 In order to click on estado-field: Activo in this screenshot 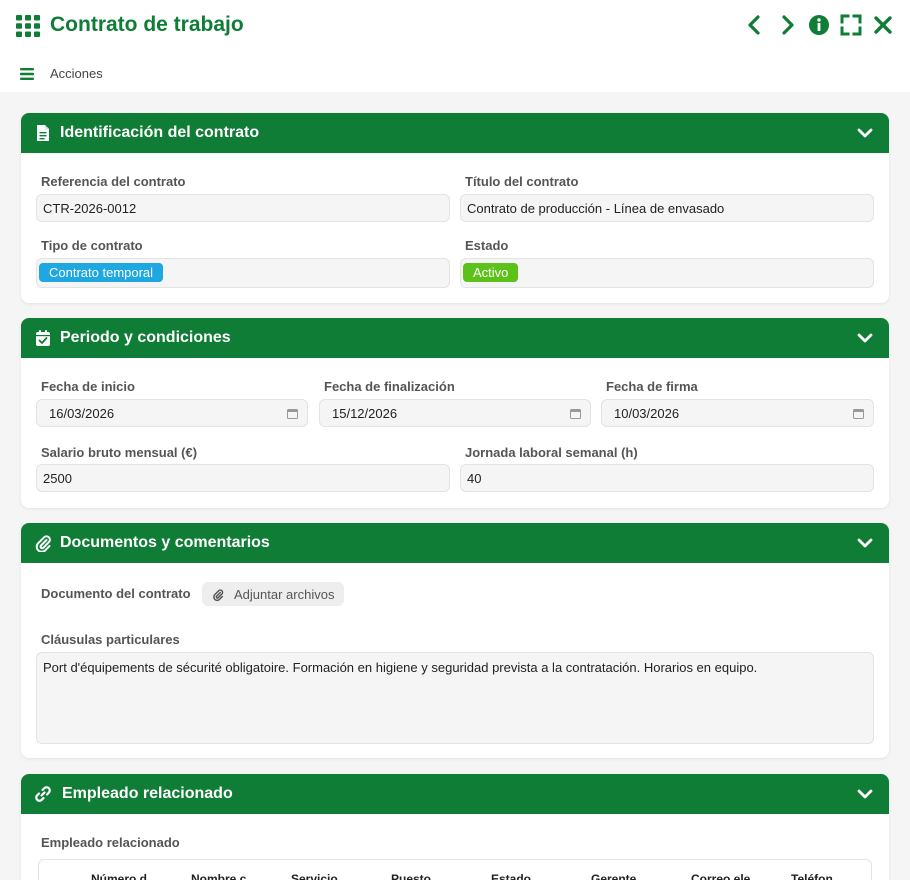, I will do `click(667, 273)`.